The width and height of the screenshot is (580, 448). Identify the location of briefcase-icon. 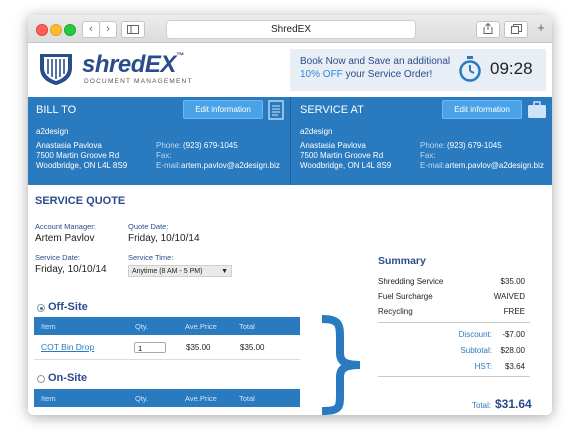
(537, 109).